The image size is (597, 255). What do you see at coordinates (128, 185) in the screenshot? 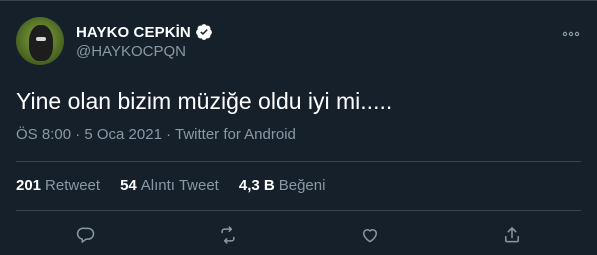
I see `quote-tweet-count-value: 54` at bounding box center [128, 185].